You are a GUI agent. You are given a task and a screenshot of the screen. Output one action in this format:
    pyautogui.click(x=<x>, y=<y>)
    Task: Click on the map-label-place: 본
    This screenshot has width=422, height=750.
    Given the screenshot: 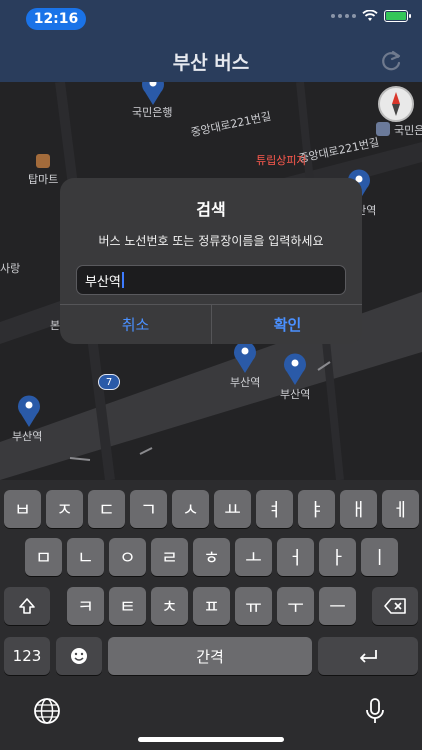 What is the action you would take?
    pyautogui.click(x=55, y=325)
    